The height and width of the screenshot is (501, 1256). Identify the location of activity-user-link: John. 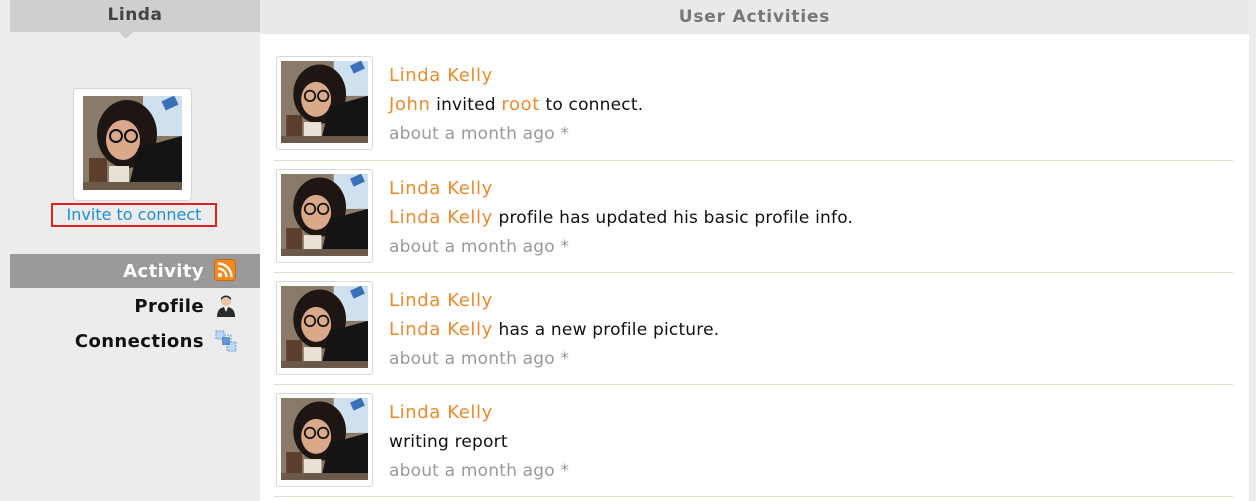
(410, 104).